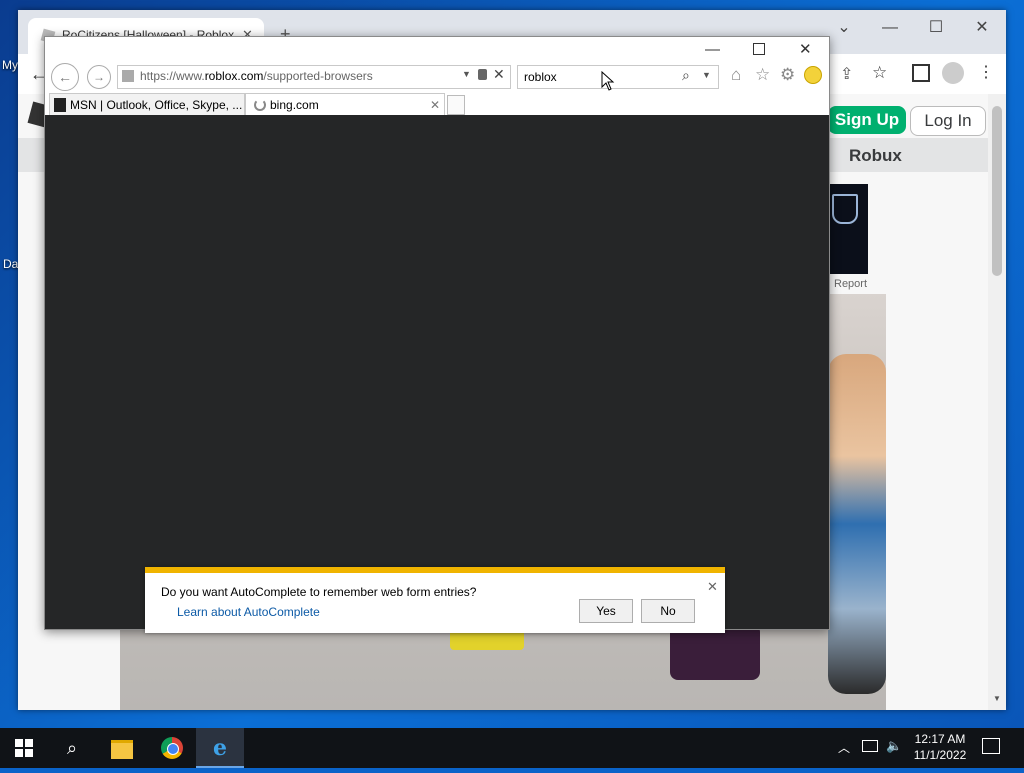  I want to click on search-dropdown-icon: ▼, so click(706, 75).